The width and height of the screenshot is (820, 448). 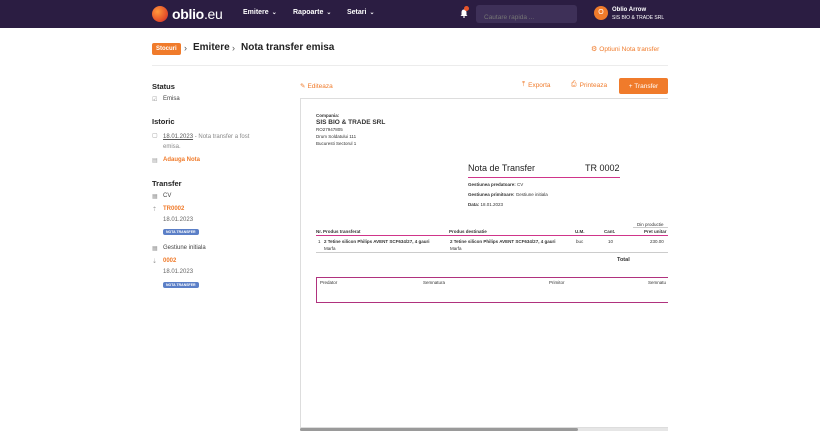 I want to click on nav-setari: Setari ⌄, so click(x=361, y=12).